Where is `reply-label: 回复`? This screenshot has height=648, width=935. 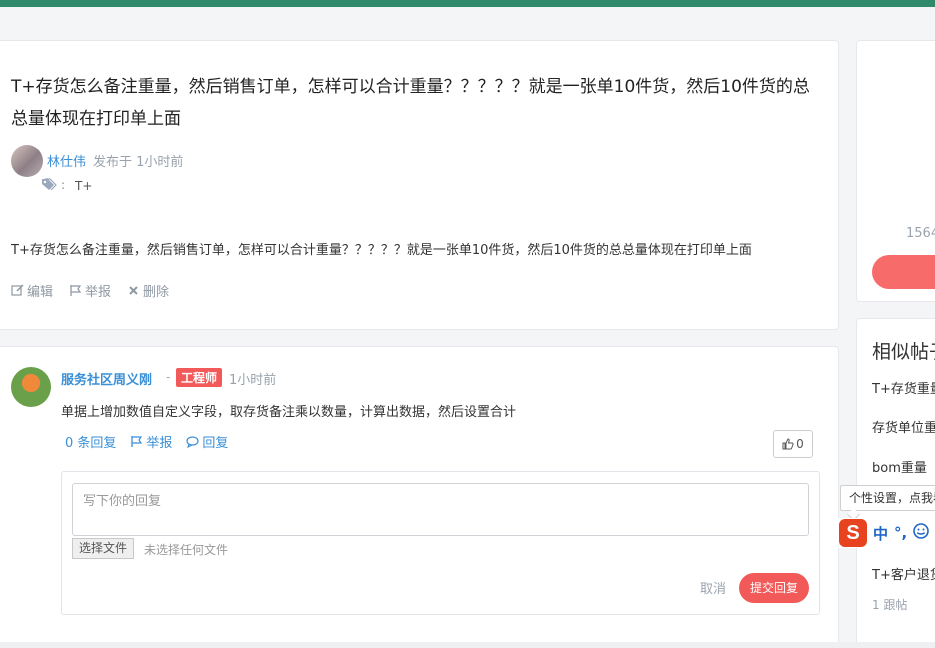
reply-label: 回复 is located at coordinates (215, 443).